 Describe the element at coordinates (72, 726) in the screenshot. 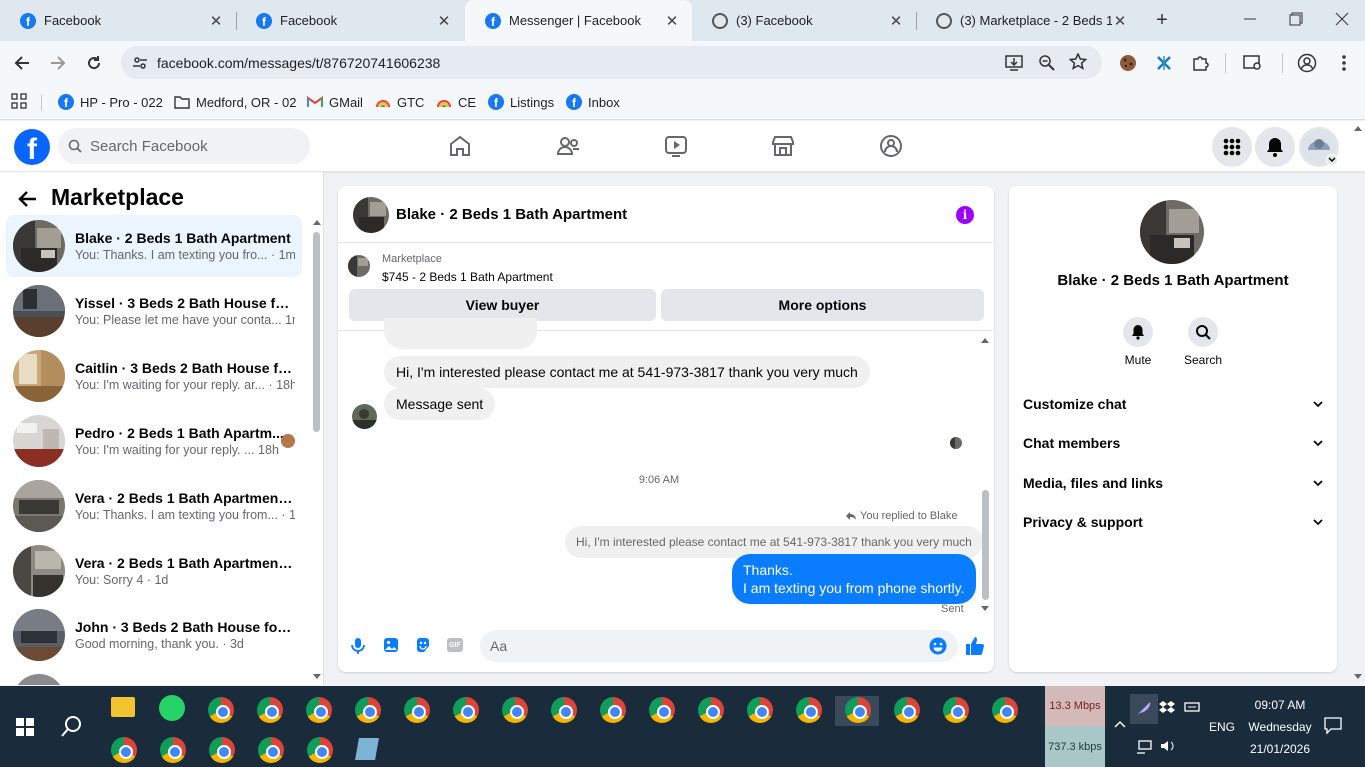

I see `search-icon` at that location.